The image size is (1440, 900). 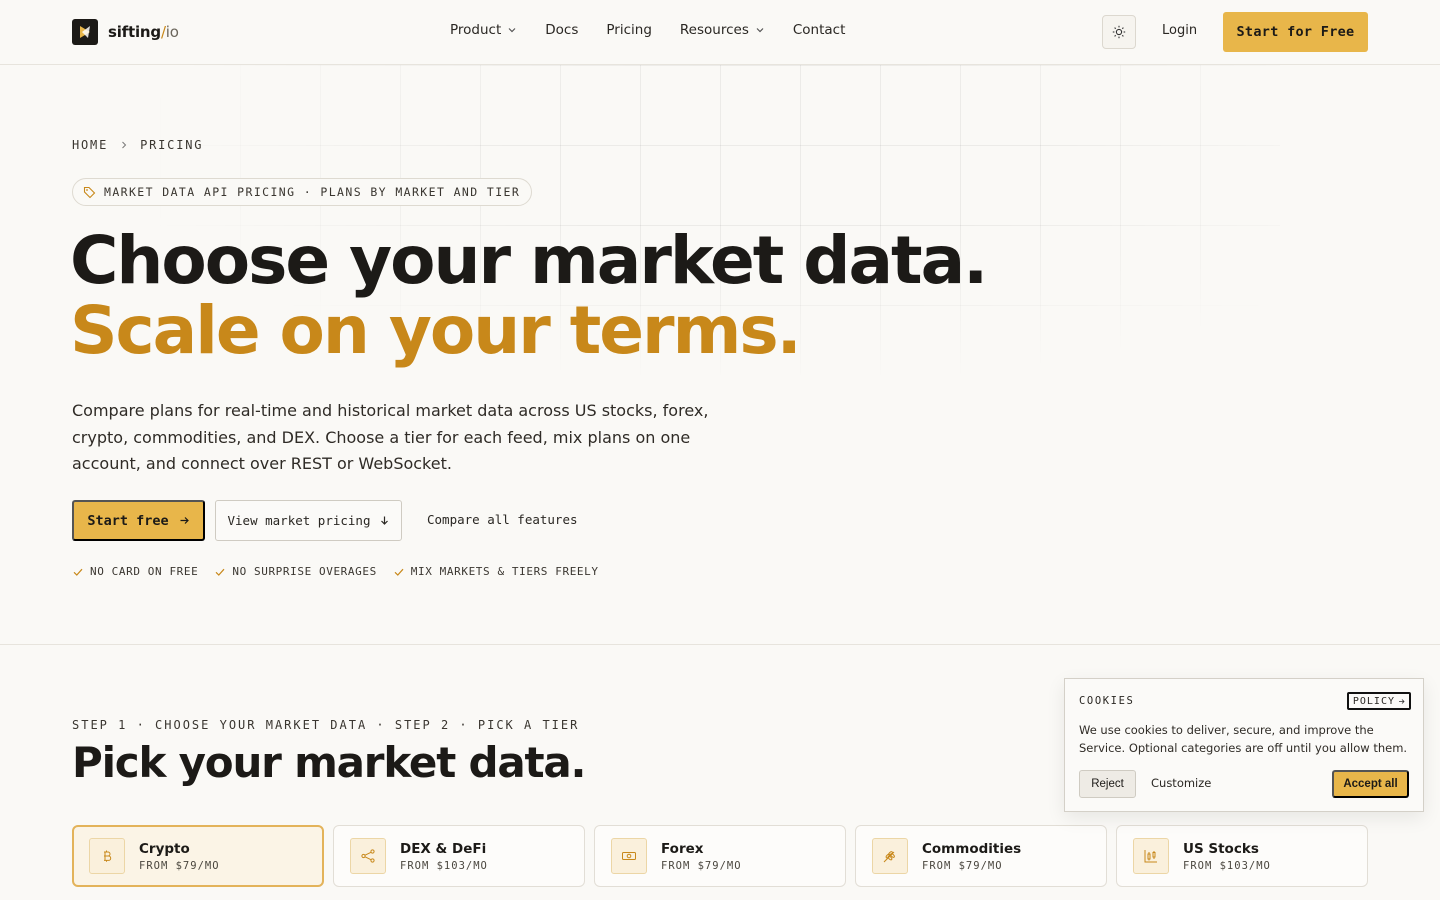 I want to click on market-card-commodities: Commodities FROM $79/MO, so click(x=981, y=856).